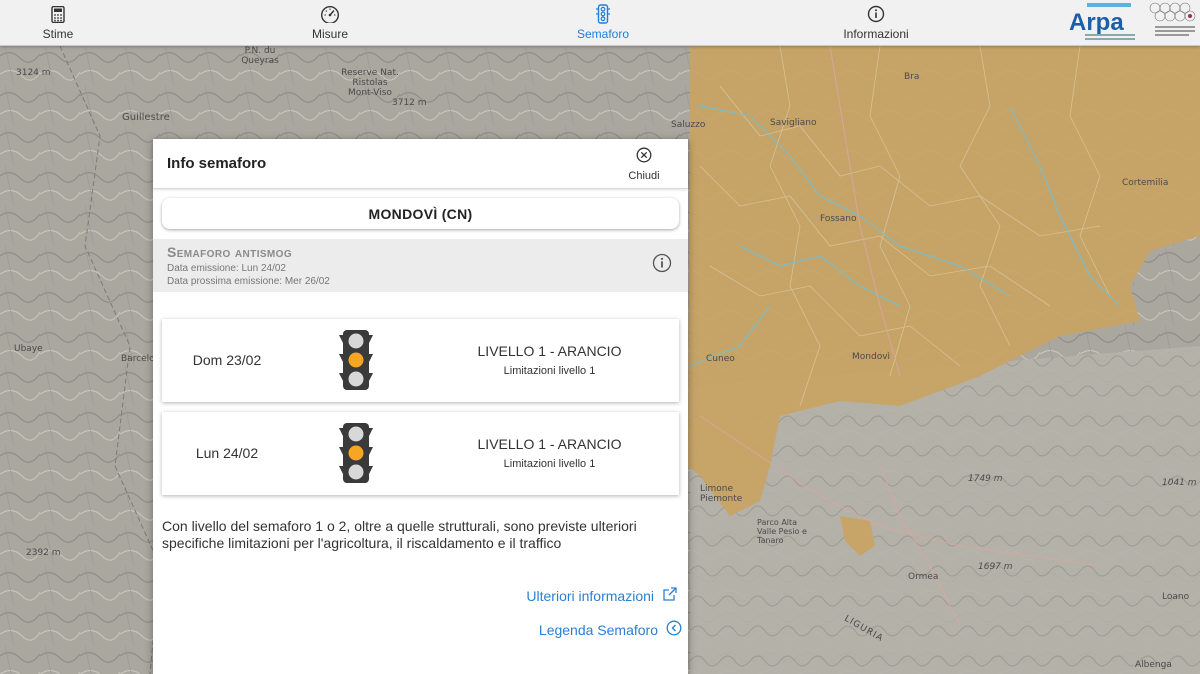 This screenshot has width=1200, height=674. What do you see at coordinates (370, 83) in the screenshot?
I see `map-label: Reserve Nat. Ristolas Mont-Viso` at bounding box center [370, 83].